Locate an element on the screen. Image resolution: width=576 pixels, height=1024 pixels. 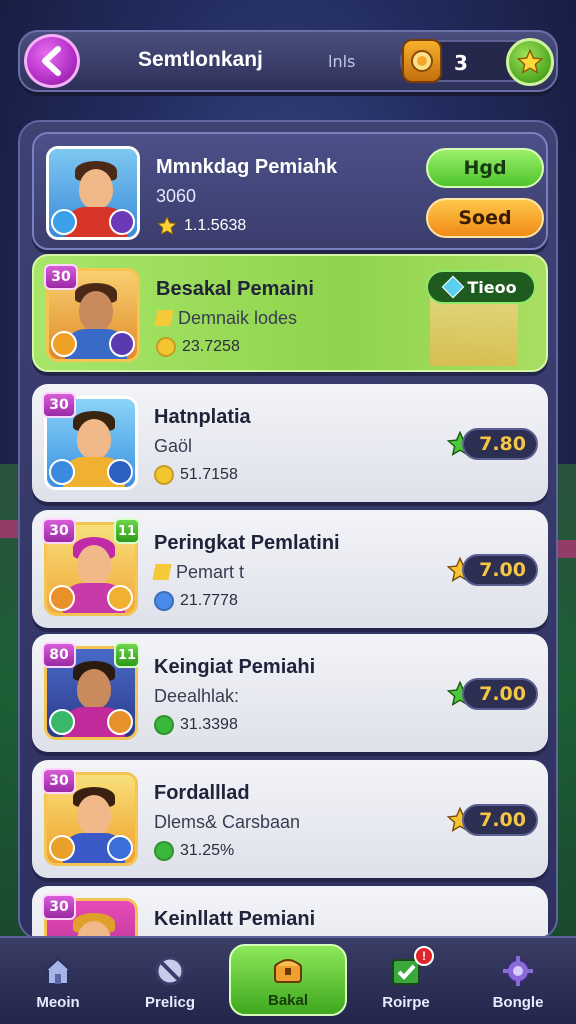
nav-item-checklist: Roirpe ! is located at coordinates (406, 981).